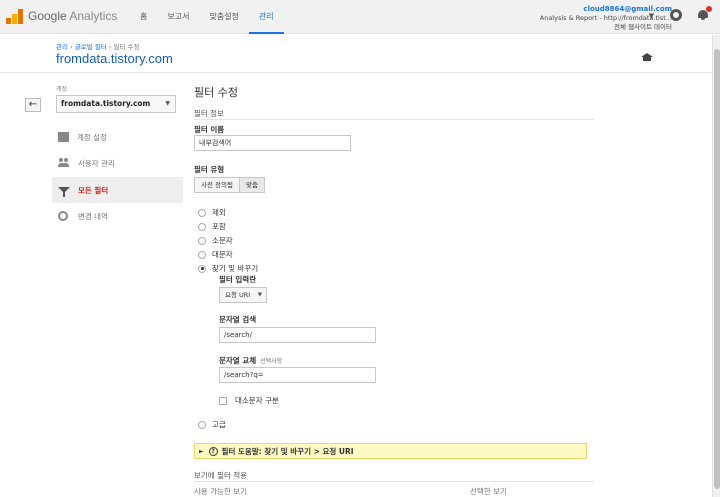 The width and height of the screenshot is (720, 497). Describe the element at coordinates (238, 279) in the screenshot. I see `filter-field-label: 필터 입력란` at that location.